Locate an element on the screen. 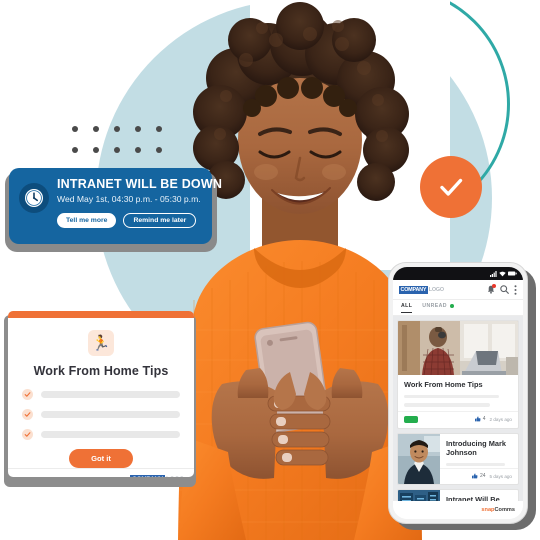 This screenshot has height=540, width=540. success-check-badge is located at coordinates (451, 187).